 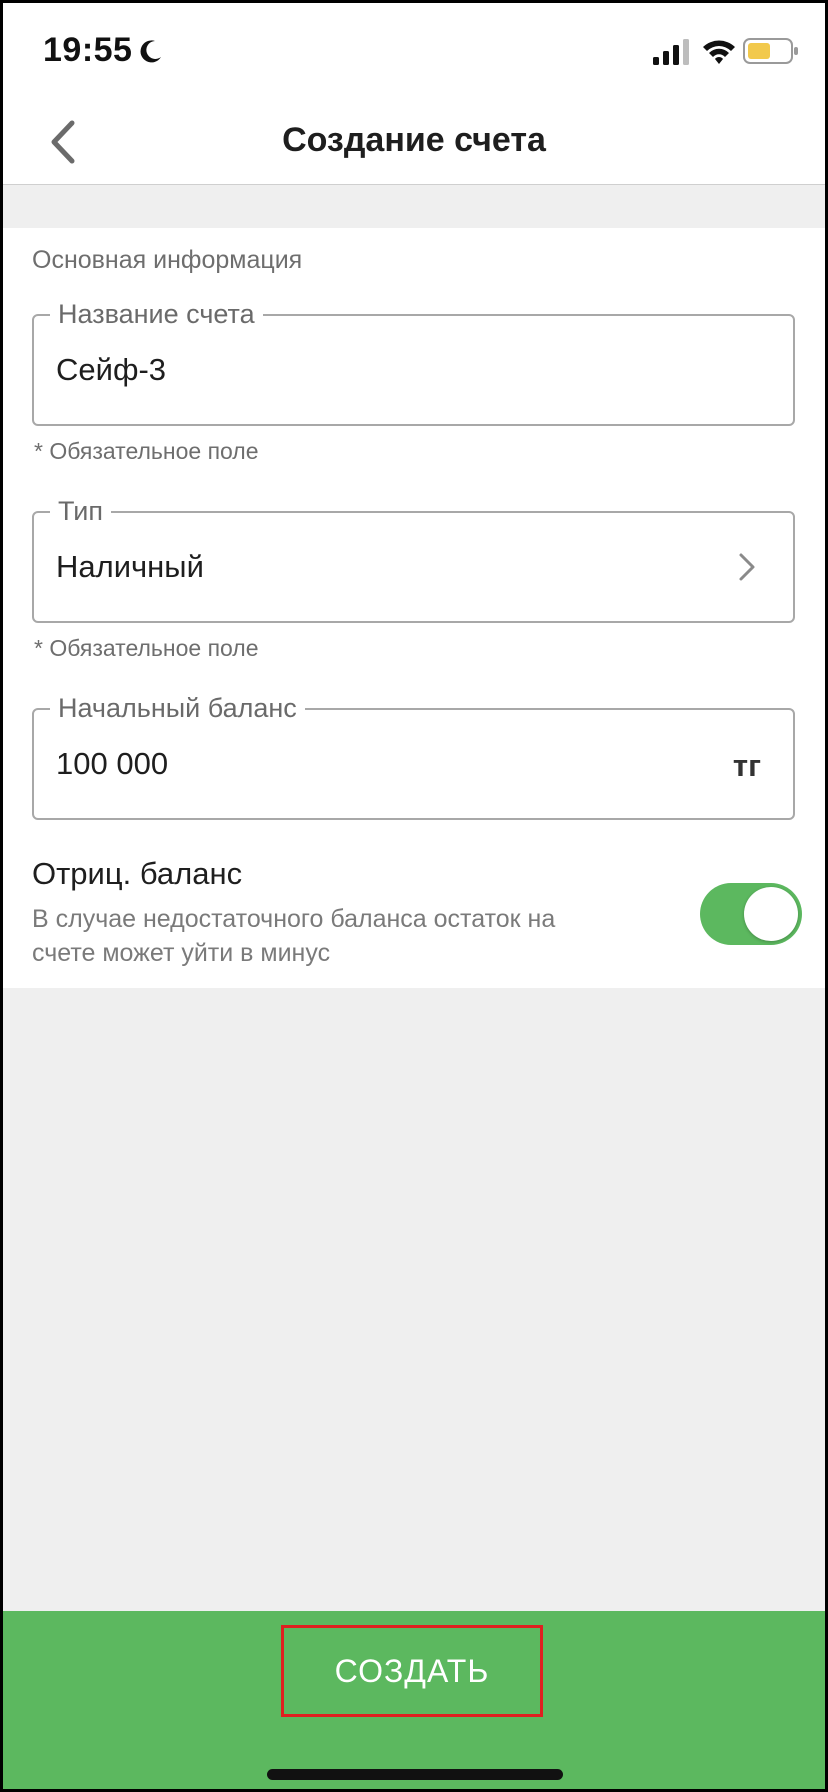 What do you see at coordinates (719, 52) in the screenshot?
I see `wifi-icon` at bounding box center [719, 52].